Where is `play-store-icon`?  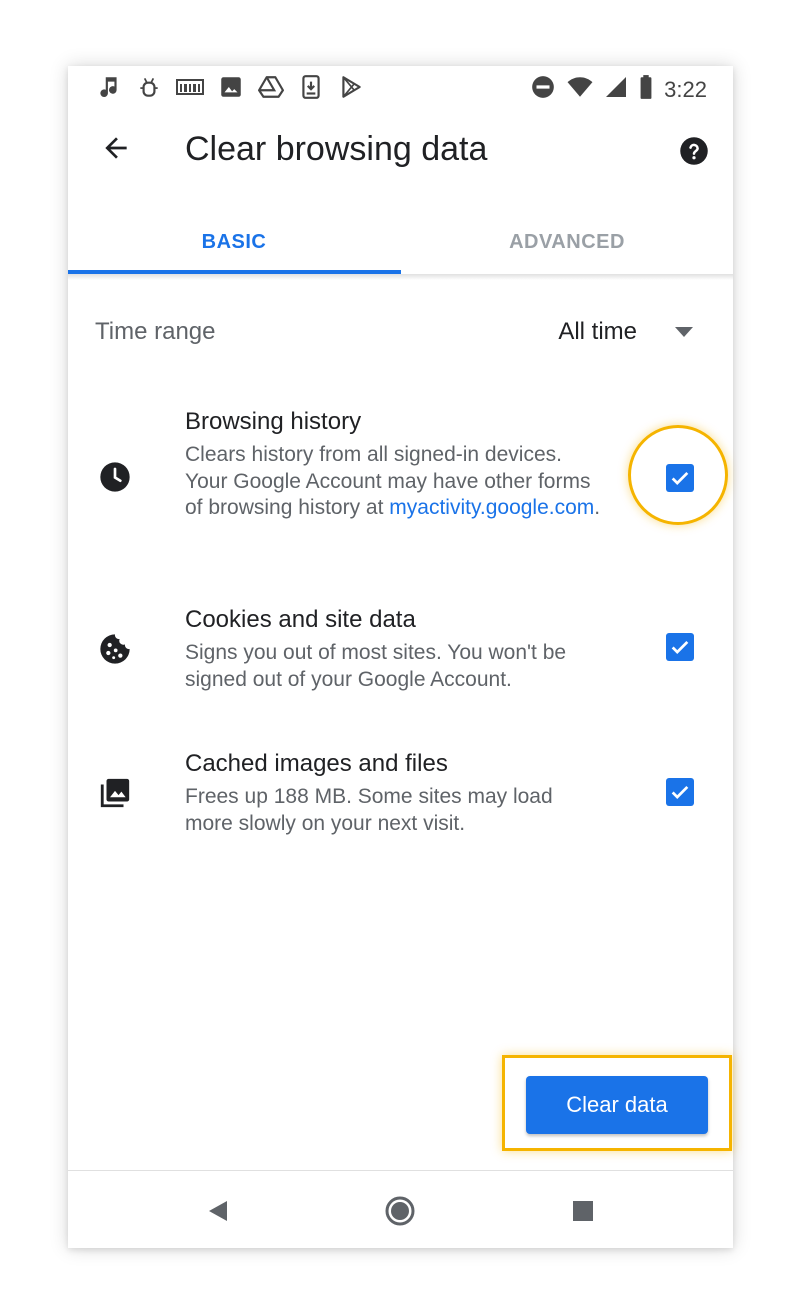 play-store-icon is located at coordinates (351, 89).